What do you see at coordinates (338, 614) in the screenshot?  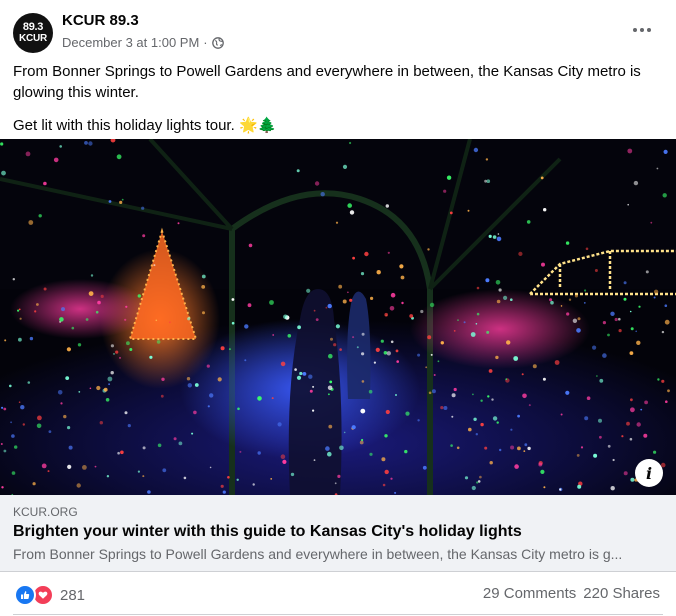 I see `footer-divider` at bounding box center [338, 614].